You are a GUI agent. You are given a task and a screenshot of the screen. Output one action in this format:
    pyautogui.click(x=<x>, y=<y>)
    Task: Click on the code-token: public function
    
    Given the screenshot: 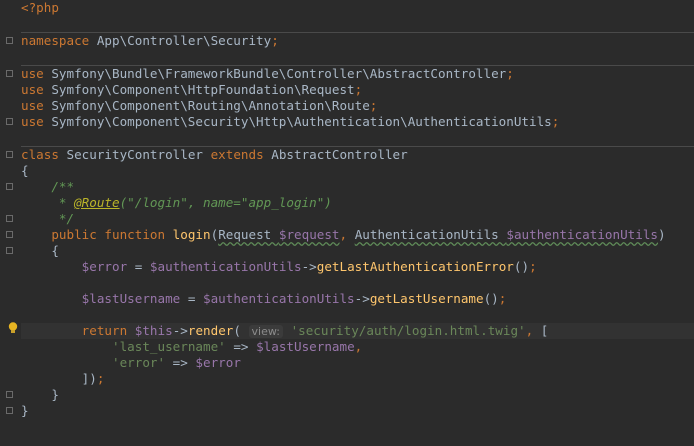 What is the action you would take?
    pyautogui.click(x=108, y=234)
    